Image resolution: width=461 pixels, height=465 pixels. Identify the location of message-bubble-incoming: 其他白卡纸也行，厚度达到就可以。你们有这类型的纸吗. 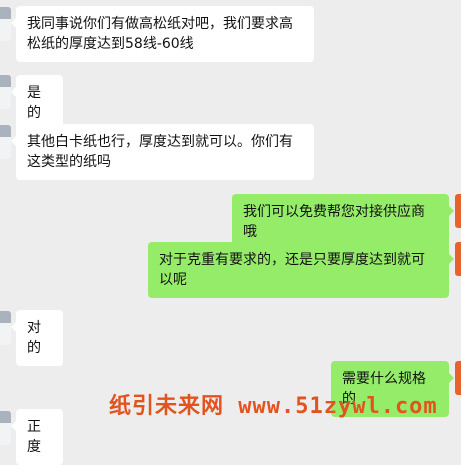
(162, 152).